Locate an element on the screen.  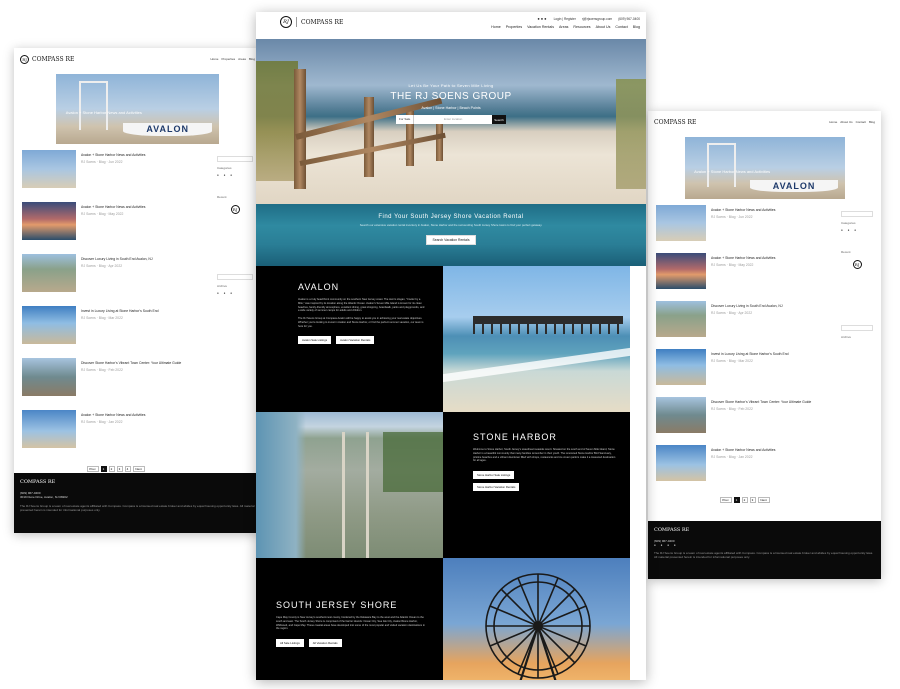
search-type-select: For Sale is located at coordinates (405, 119).